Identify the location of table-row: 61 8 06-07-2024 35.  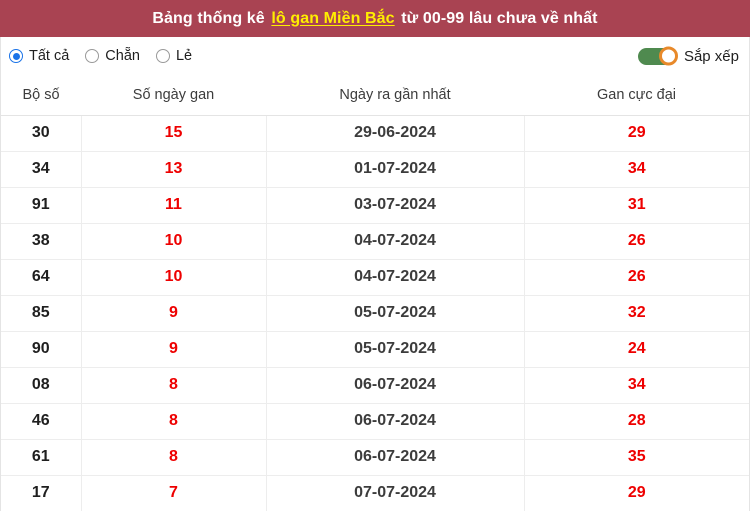
(375, 457).